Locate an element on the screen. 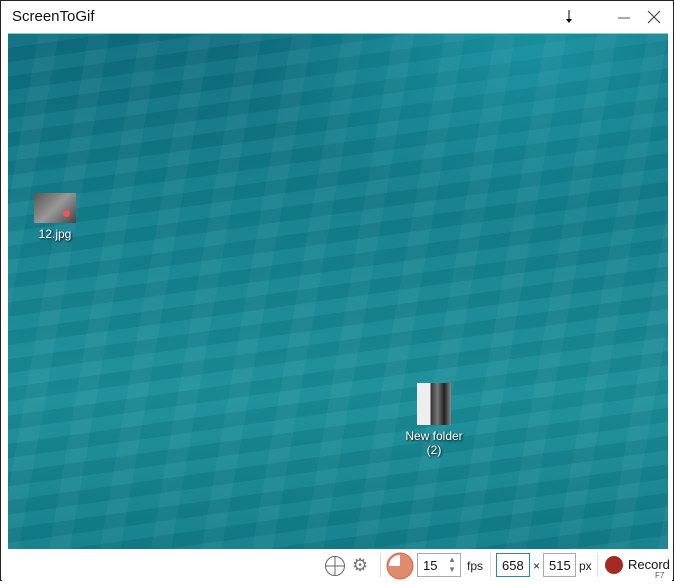  desktop-icon-label-line2: (2) is located at coordinates (434, 450).